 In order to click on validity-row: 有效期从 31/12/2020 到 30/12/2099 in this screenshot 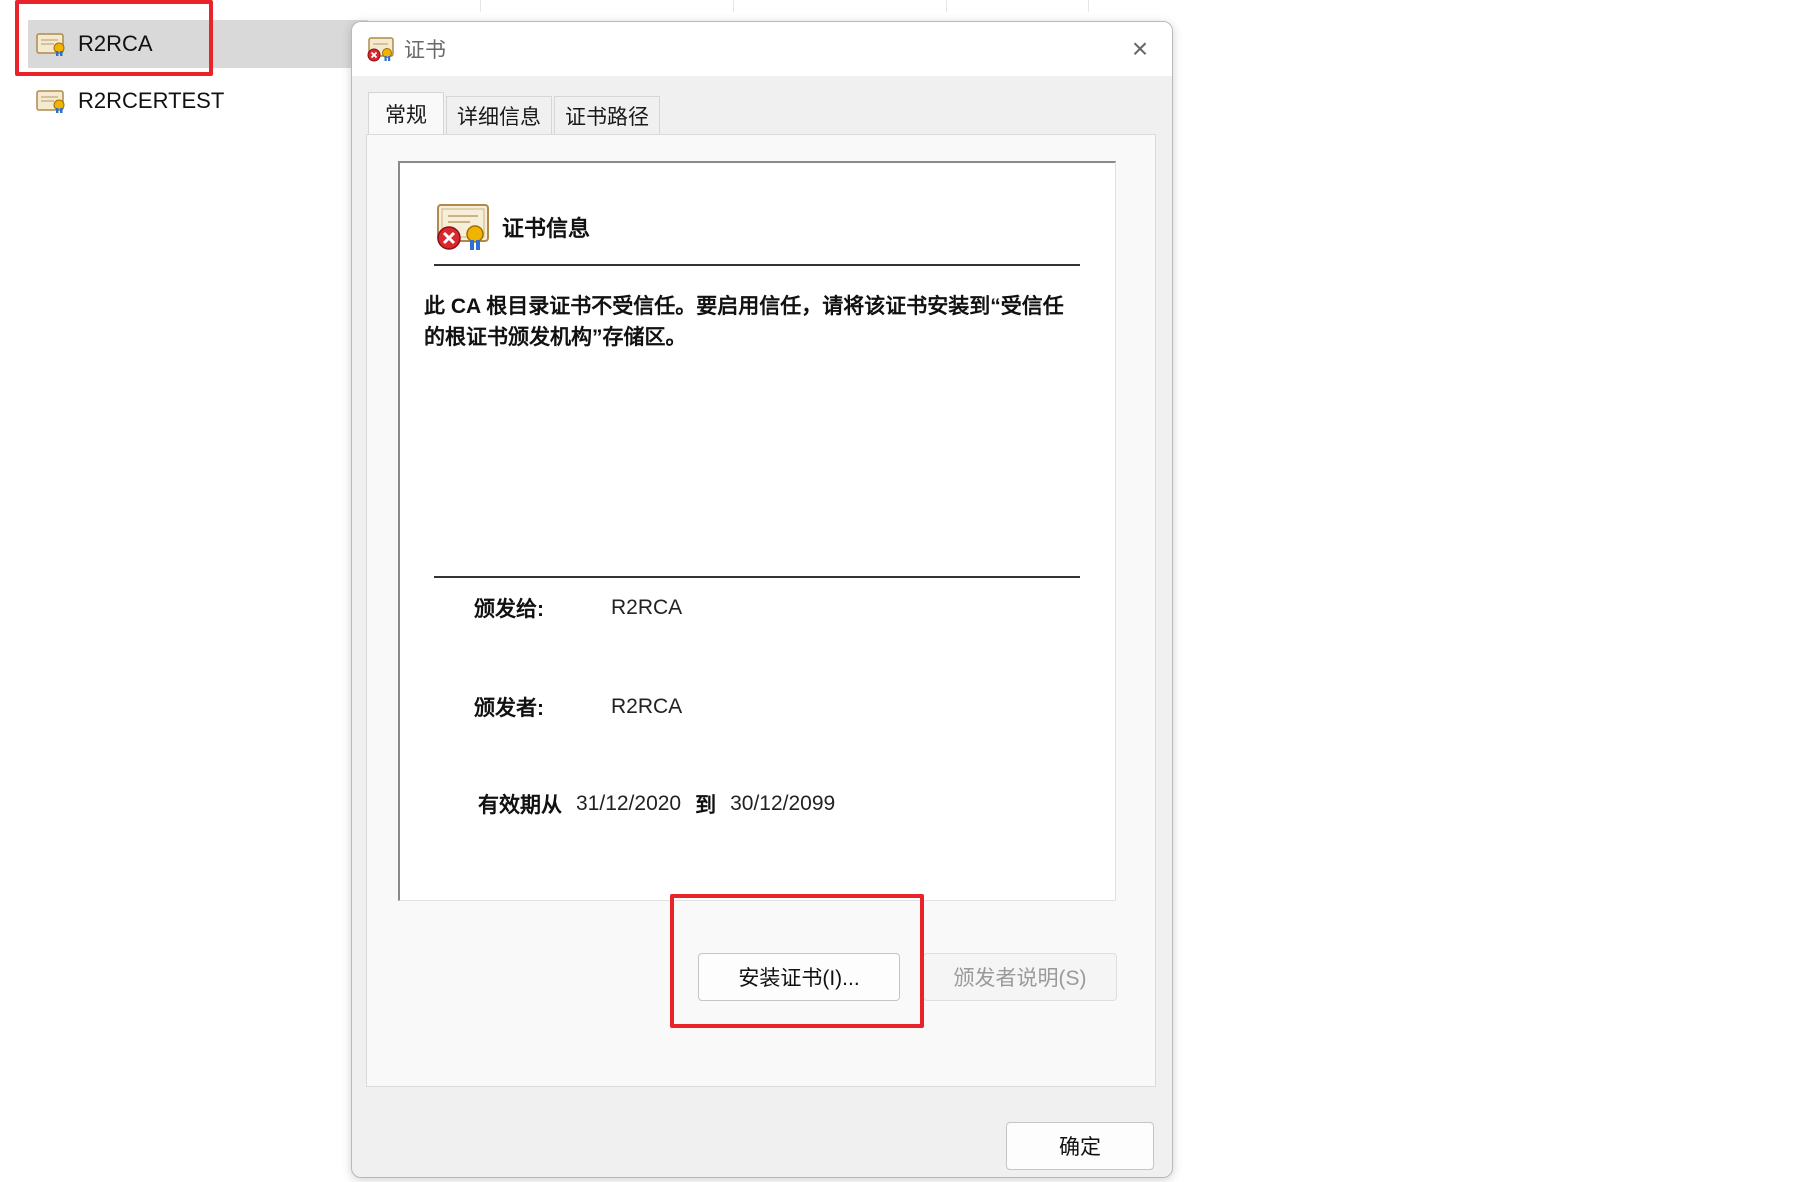, I will do `click(663, 804)`.